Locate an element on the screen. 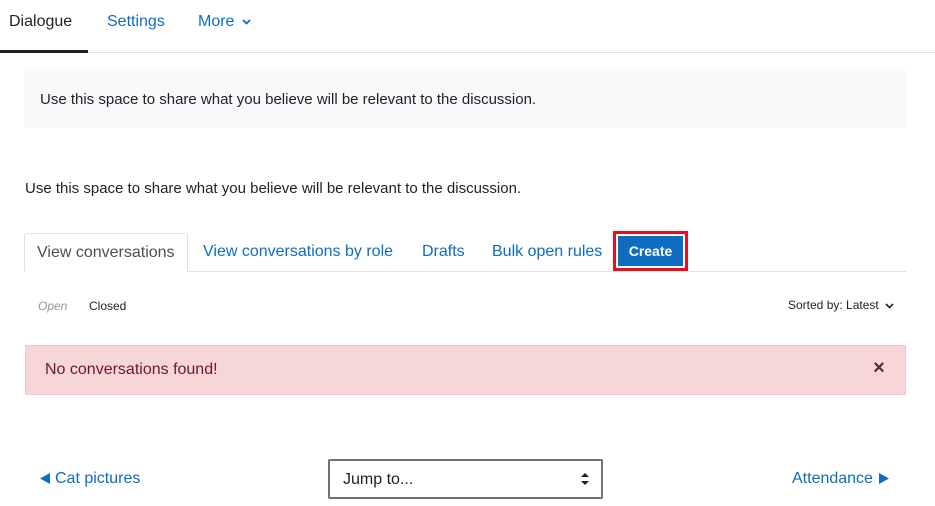 The width and height of the screenshot is (935, 506). nav-more: More is located at coordinates (224, 26).